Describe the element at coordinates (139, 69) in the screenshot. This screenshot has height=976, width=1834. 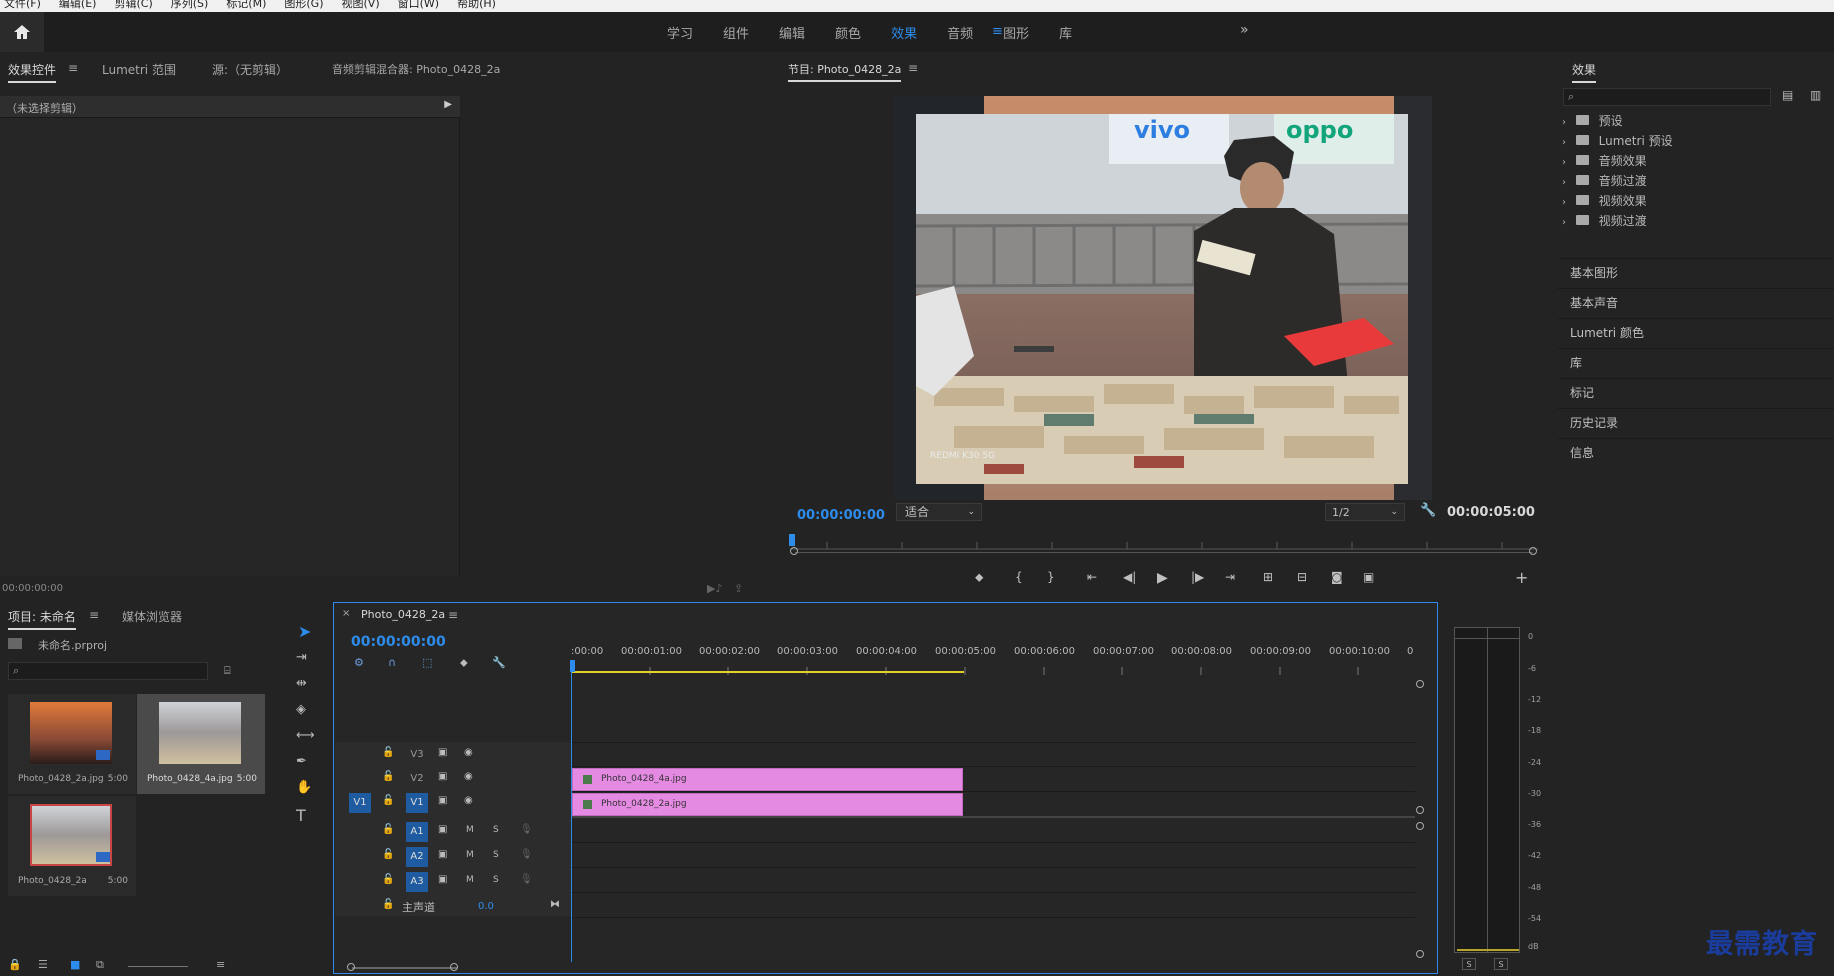
I see `tab-lumetri-scopes: Lumetri 范围` at that location.